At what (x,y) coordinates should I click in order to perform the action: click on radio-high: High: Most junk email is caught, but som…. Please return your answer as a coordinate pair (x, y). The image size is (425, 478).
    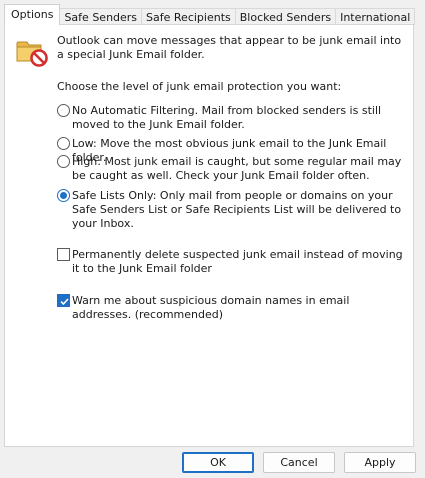
    Looking at the image, I should click on (233, 169).